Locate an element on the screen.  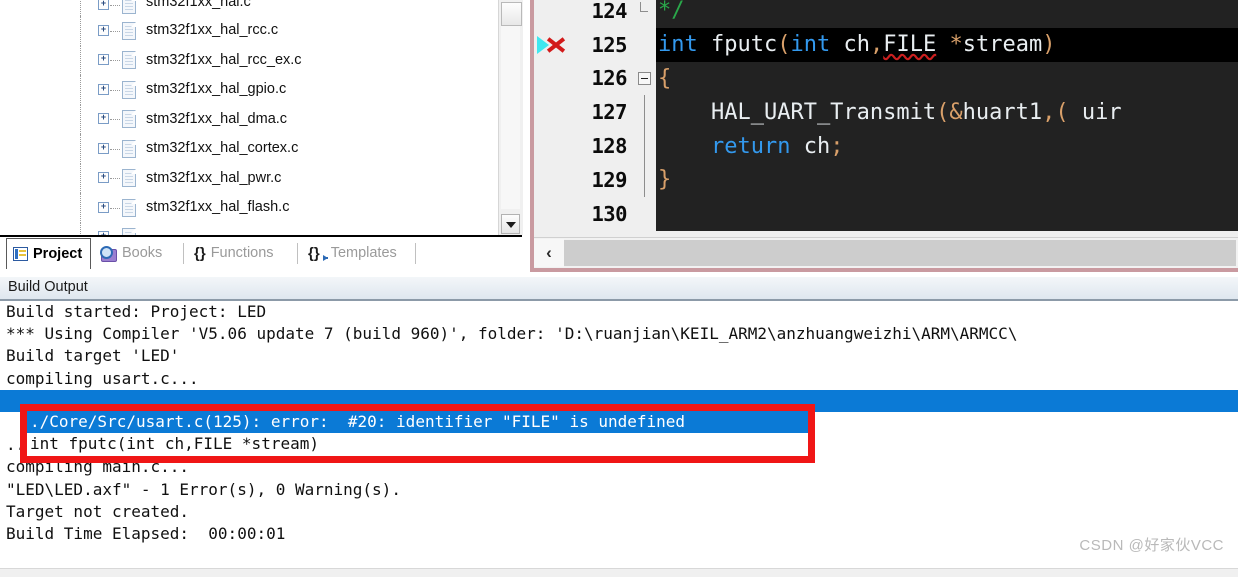
scroll-left-arrow-icon: ‹ is located at coordinates (549, 253).